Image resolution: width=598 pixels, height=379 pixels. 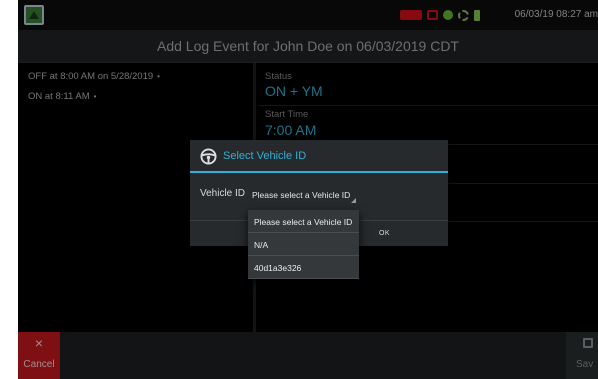 I want to click on dropdown-option: N/A, so click(x=303, y=244).